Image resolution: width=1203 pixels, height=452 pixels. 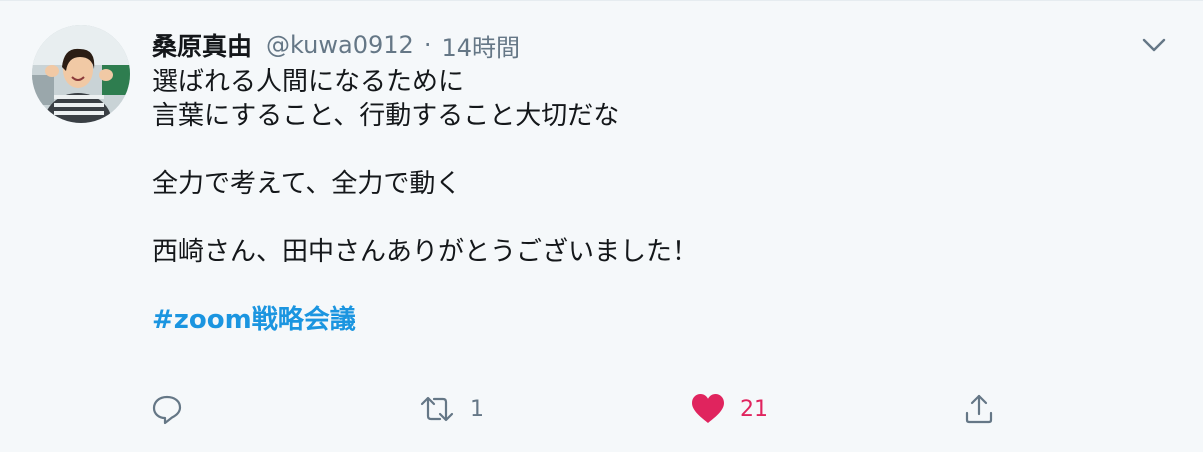 I want to click on chevron-down-icon, so click(x=1154, y=45).